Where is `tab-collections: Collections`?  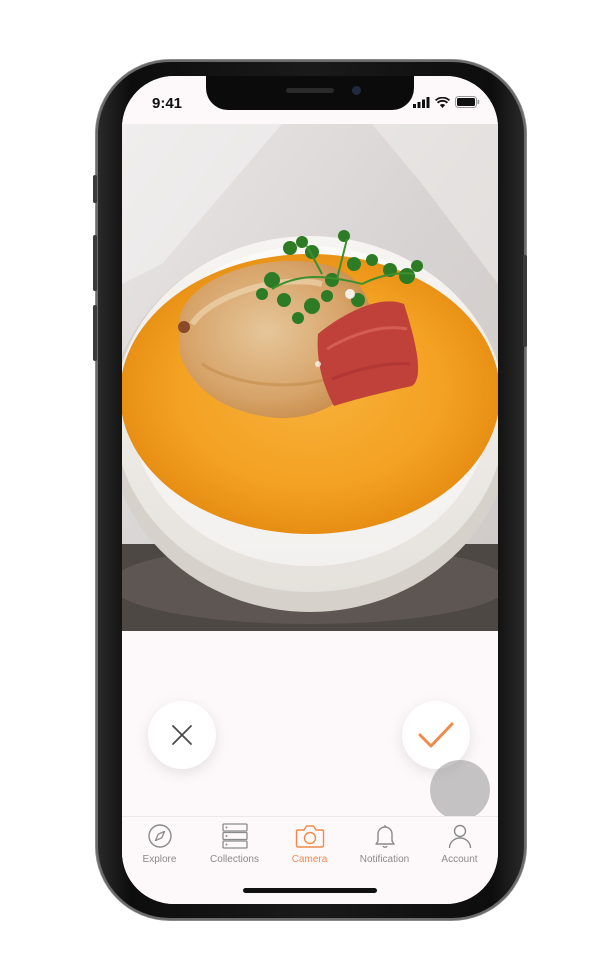
tab-collections: Collections is located at coordinates (234, 848).